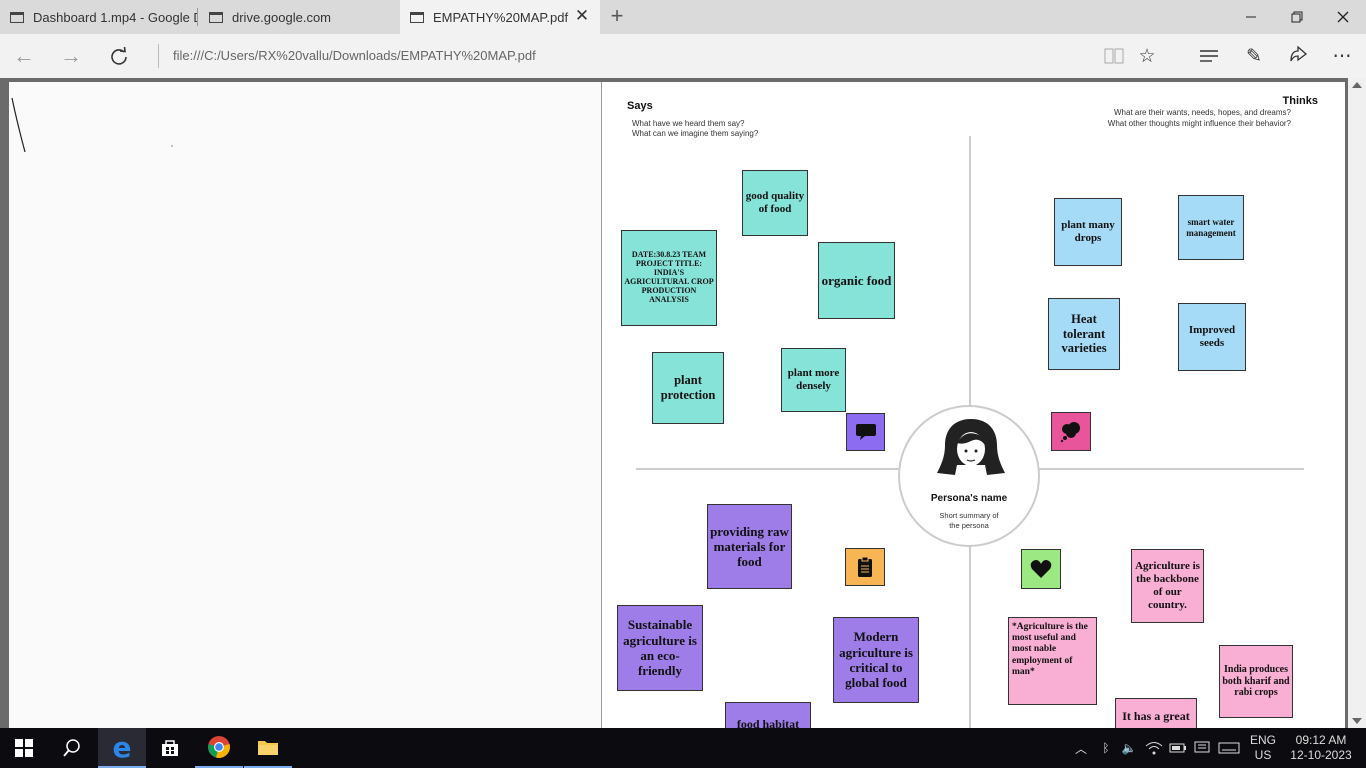 The height and width of the screenshot is (768, 1366). What do you see at coordinates (1041, 569) in the screenshot?
I see `heart-icon` at bounding box center [1041, 569].